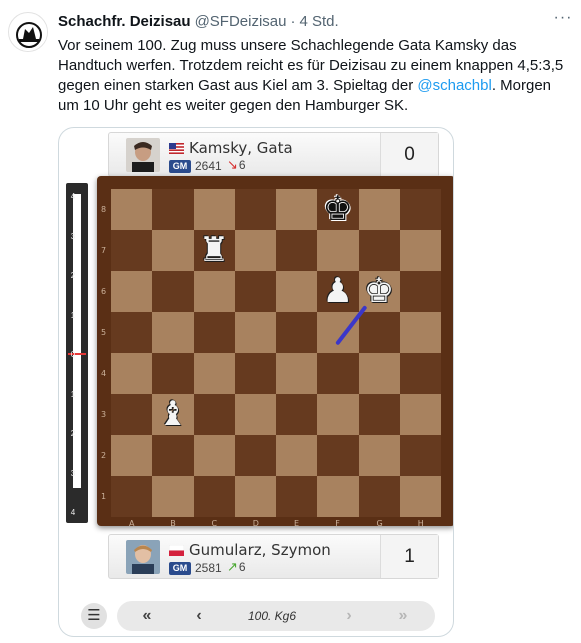  Describe the element at coordinates (379, 209) in the screenshot. I see `board-square-g8` at that location.